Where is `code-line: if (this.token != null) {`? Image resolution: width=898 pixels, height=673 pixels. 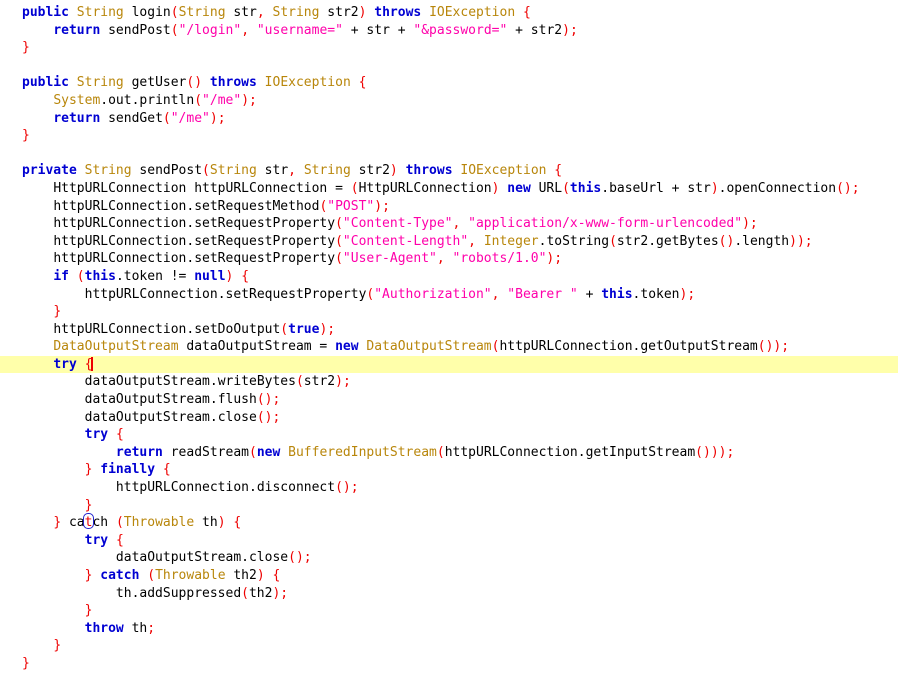
code-line: if (this.token != null) { is located at coordinates (151, 276).